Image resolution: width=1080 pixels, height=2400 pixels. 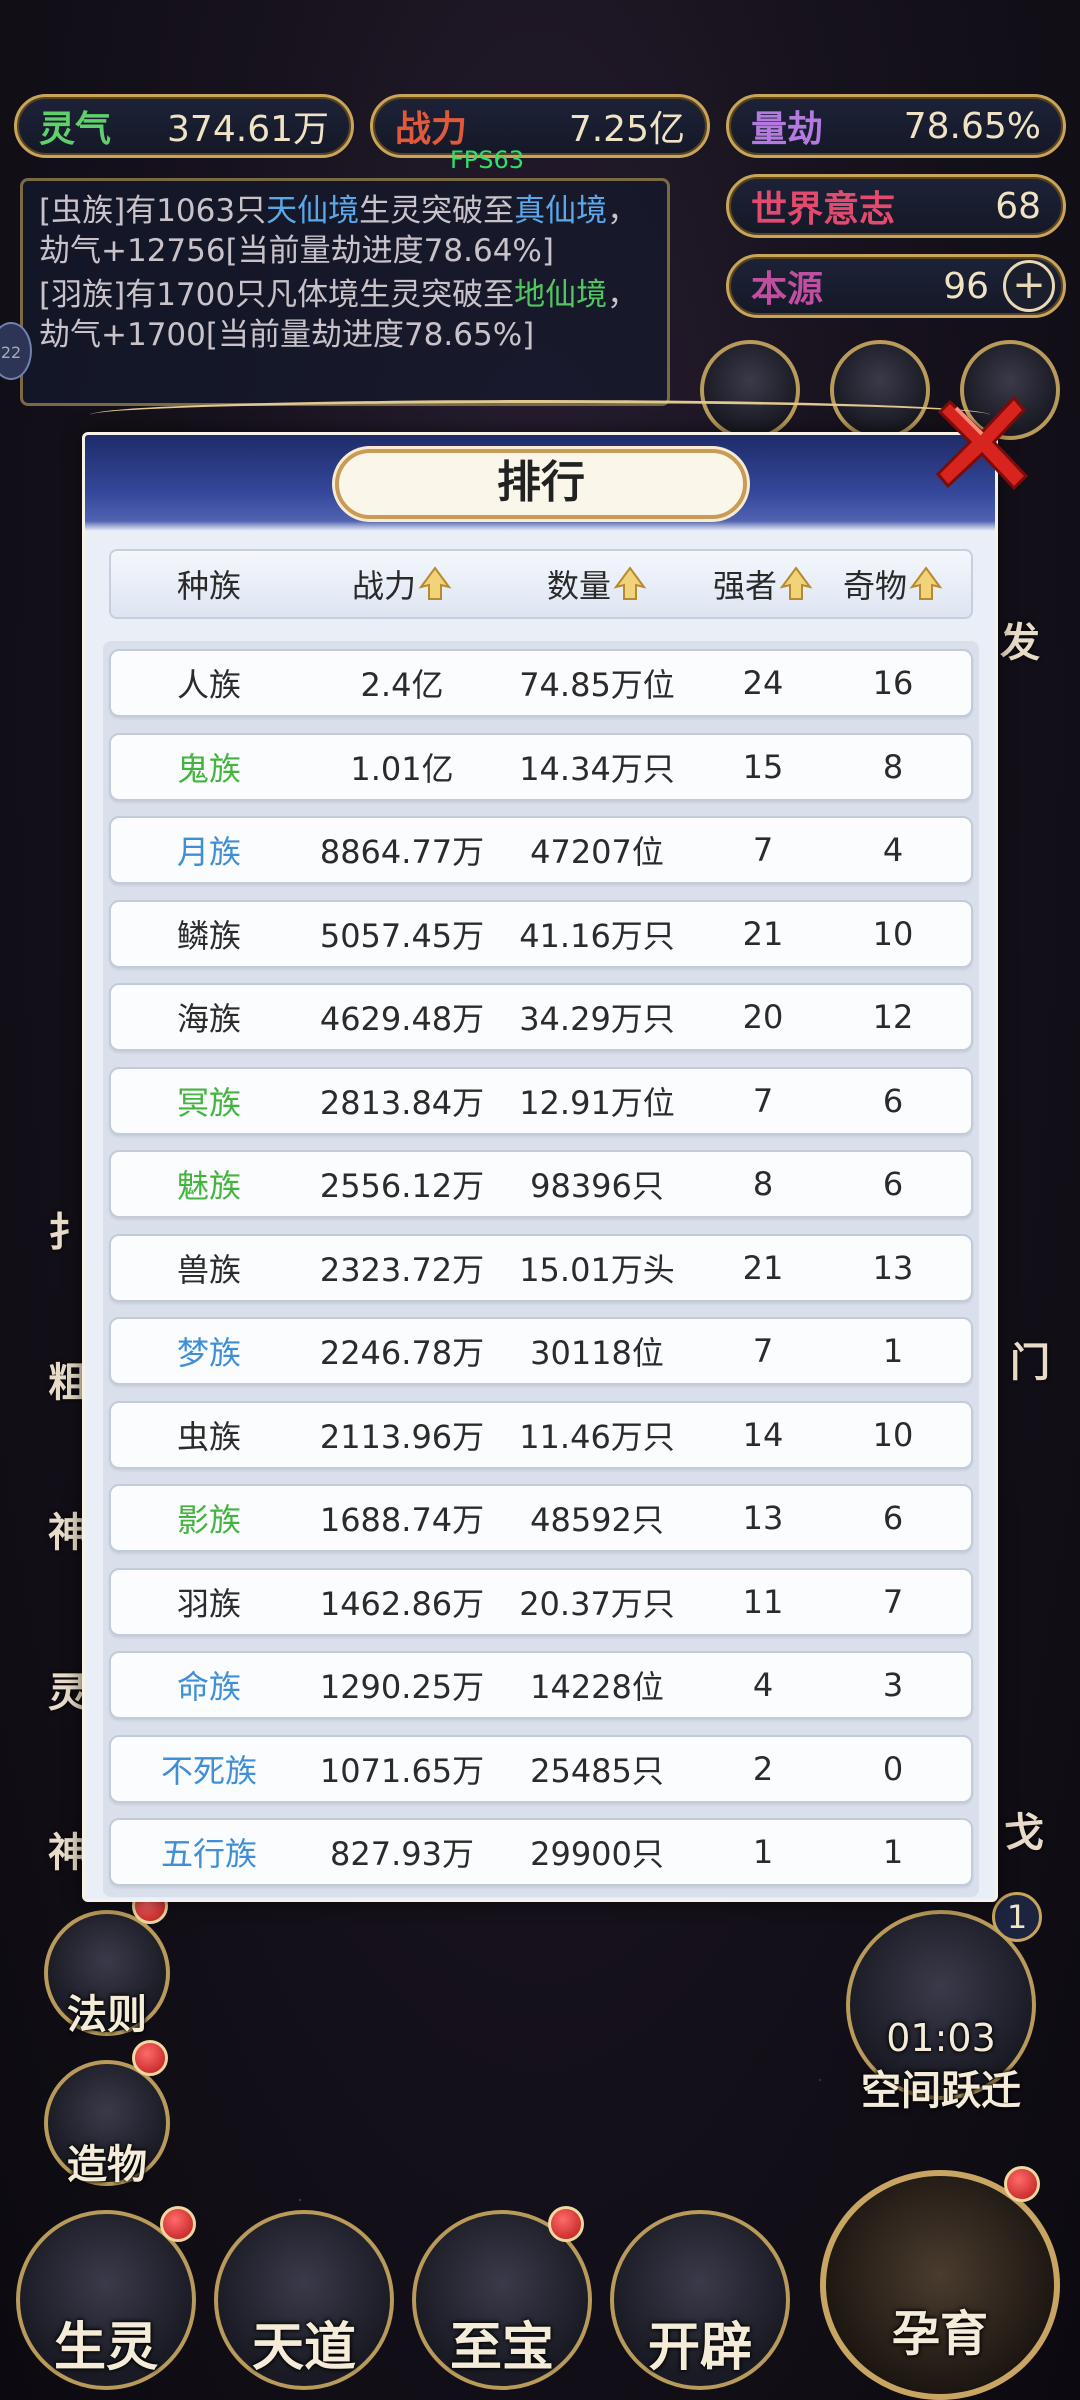 What do you see at coordinates (541, 1184) in the screenshot?
I see `table-row: 魅族 2556.12万 98396只 8 6` at bounding box center [541, 1184].